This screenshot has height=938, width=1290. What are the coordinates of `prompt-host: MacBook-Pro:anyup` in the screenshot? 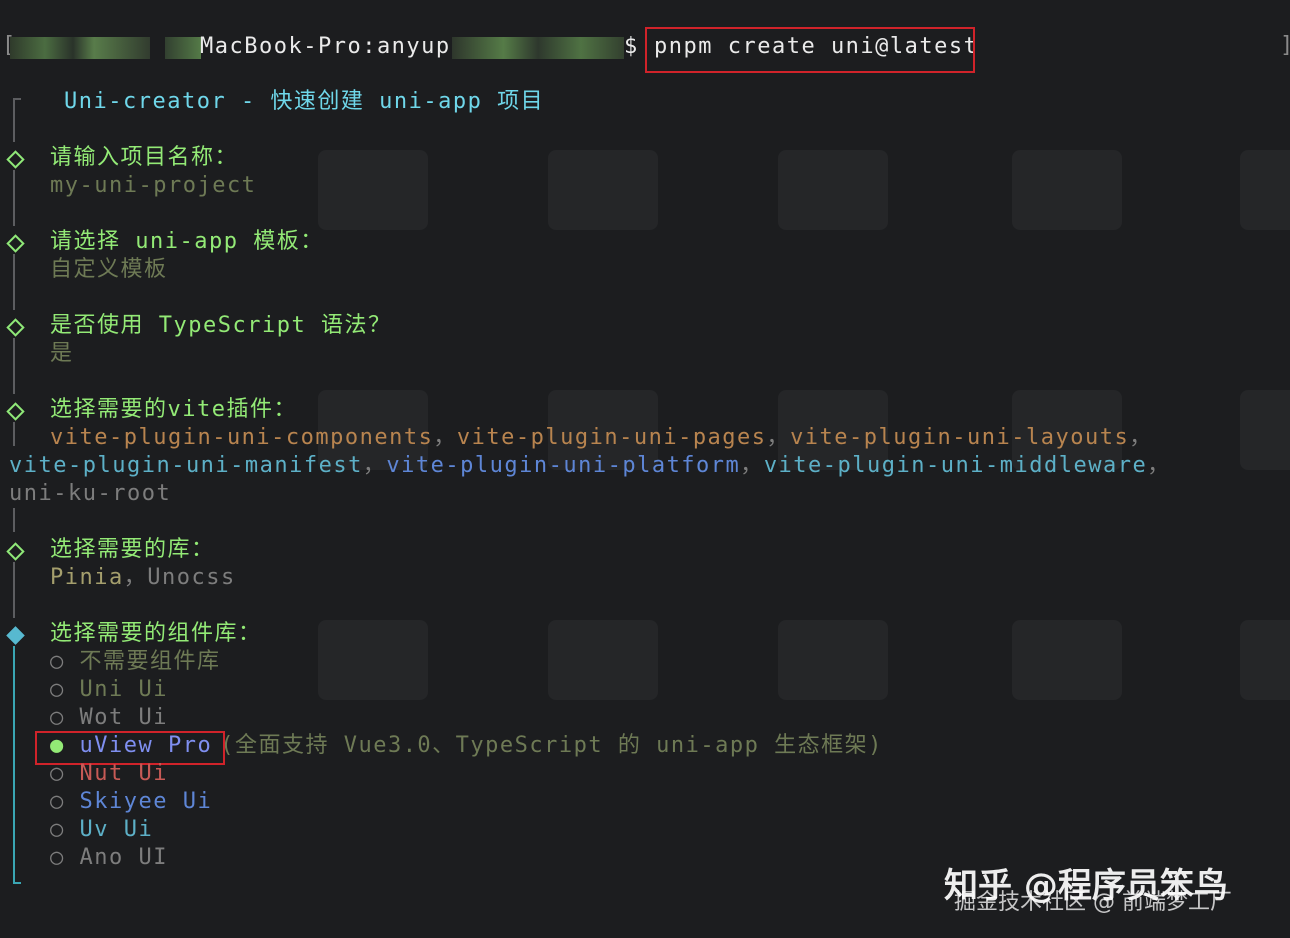 It's located at (325, 46).